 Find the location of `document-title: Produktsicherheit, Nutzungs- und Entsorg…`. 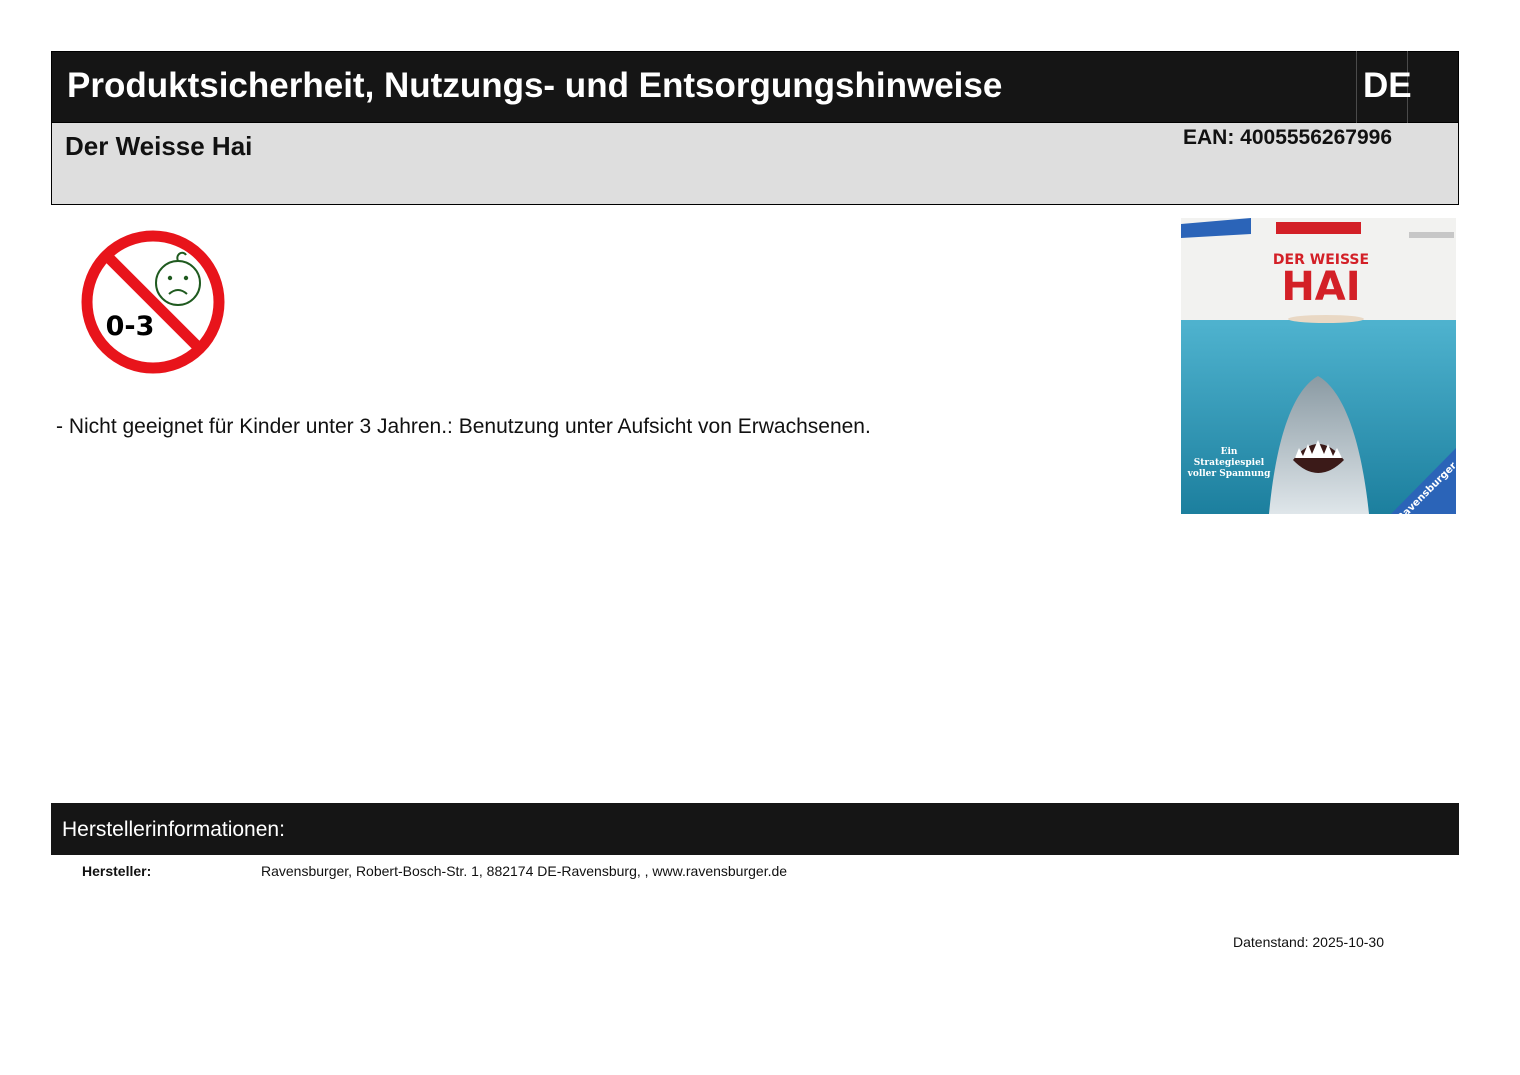

document-title: Produktsicherheit, Nutzungs- und Entsorg… is located at coordinates (535, 85).